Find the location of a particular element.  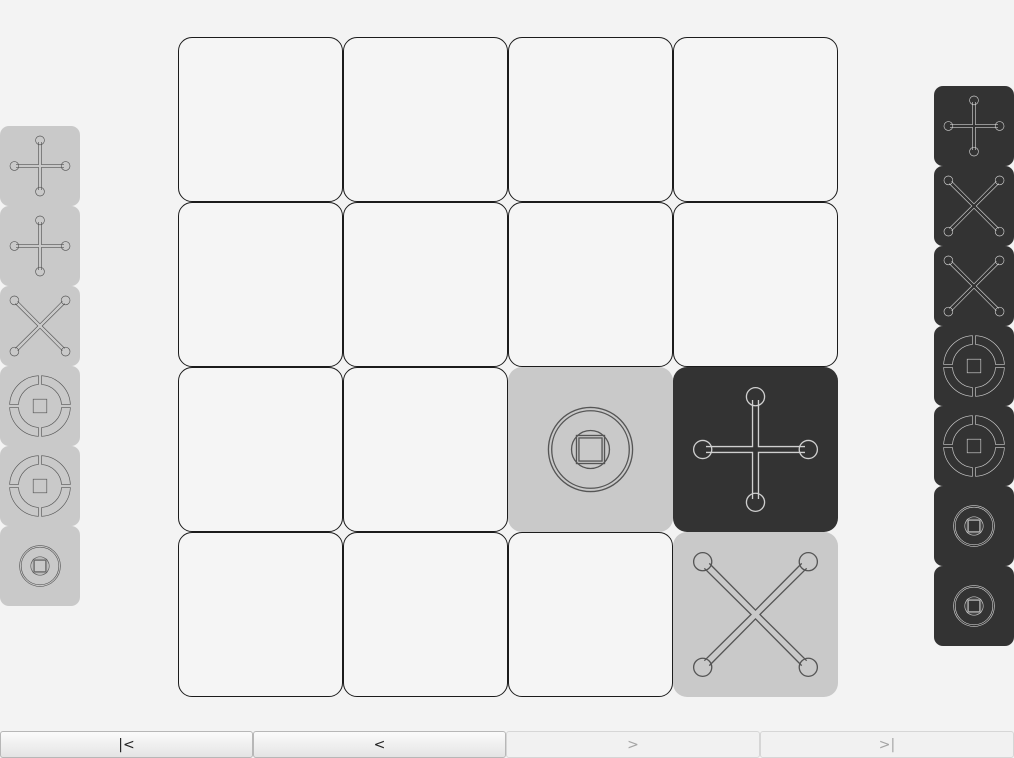

light-cross-tray-piece is located at coordinates (40, 326).